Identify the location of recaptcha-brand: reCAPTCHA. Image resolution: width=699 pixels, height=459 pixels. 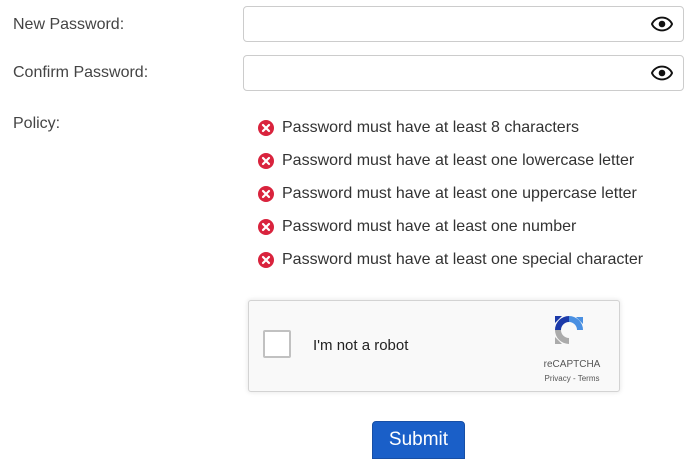
(572, 364).